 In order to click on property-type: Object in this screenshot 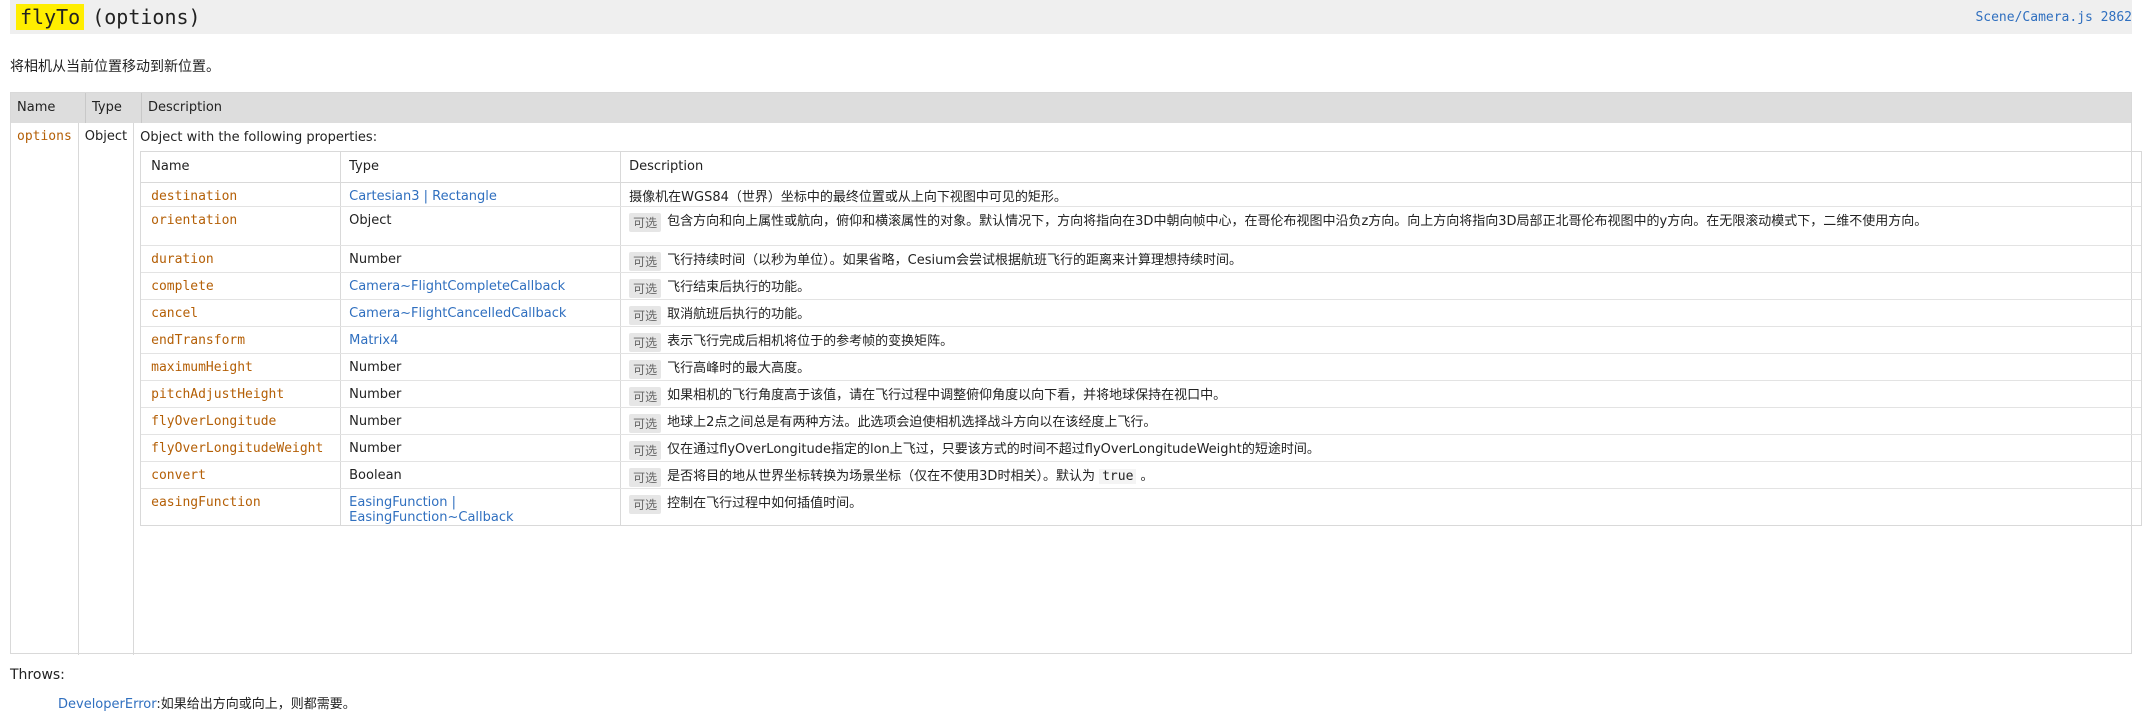, I will do `click(481, 226)`.